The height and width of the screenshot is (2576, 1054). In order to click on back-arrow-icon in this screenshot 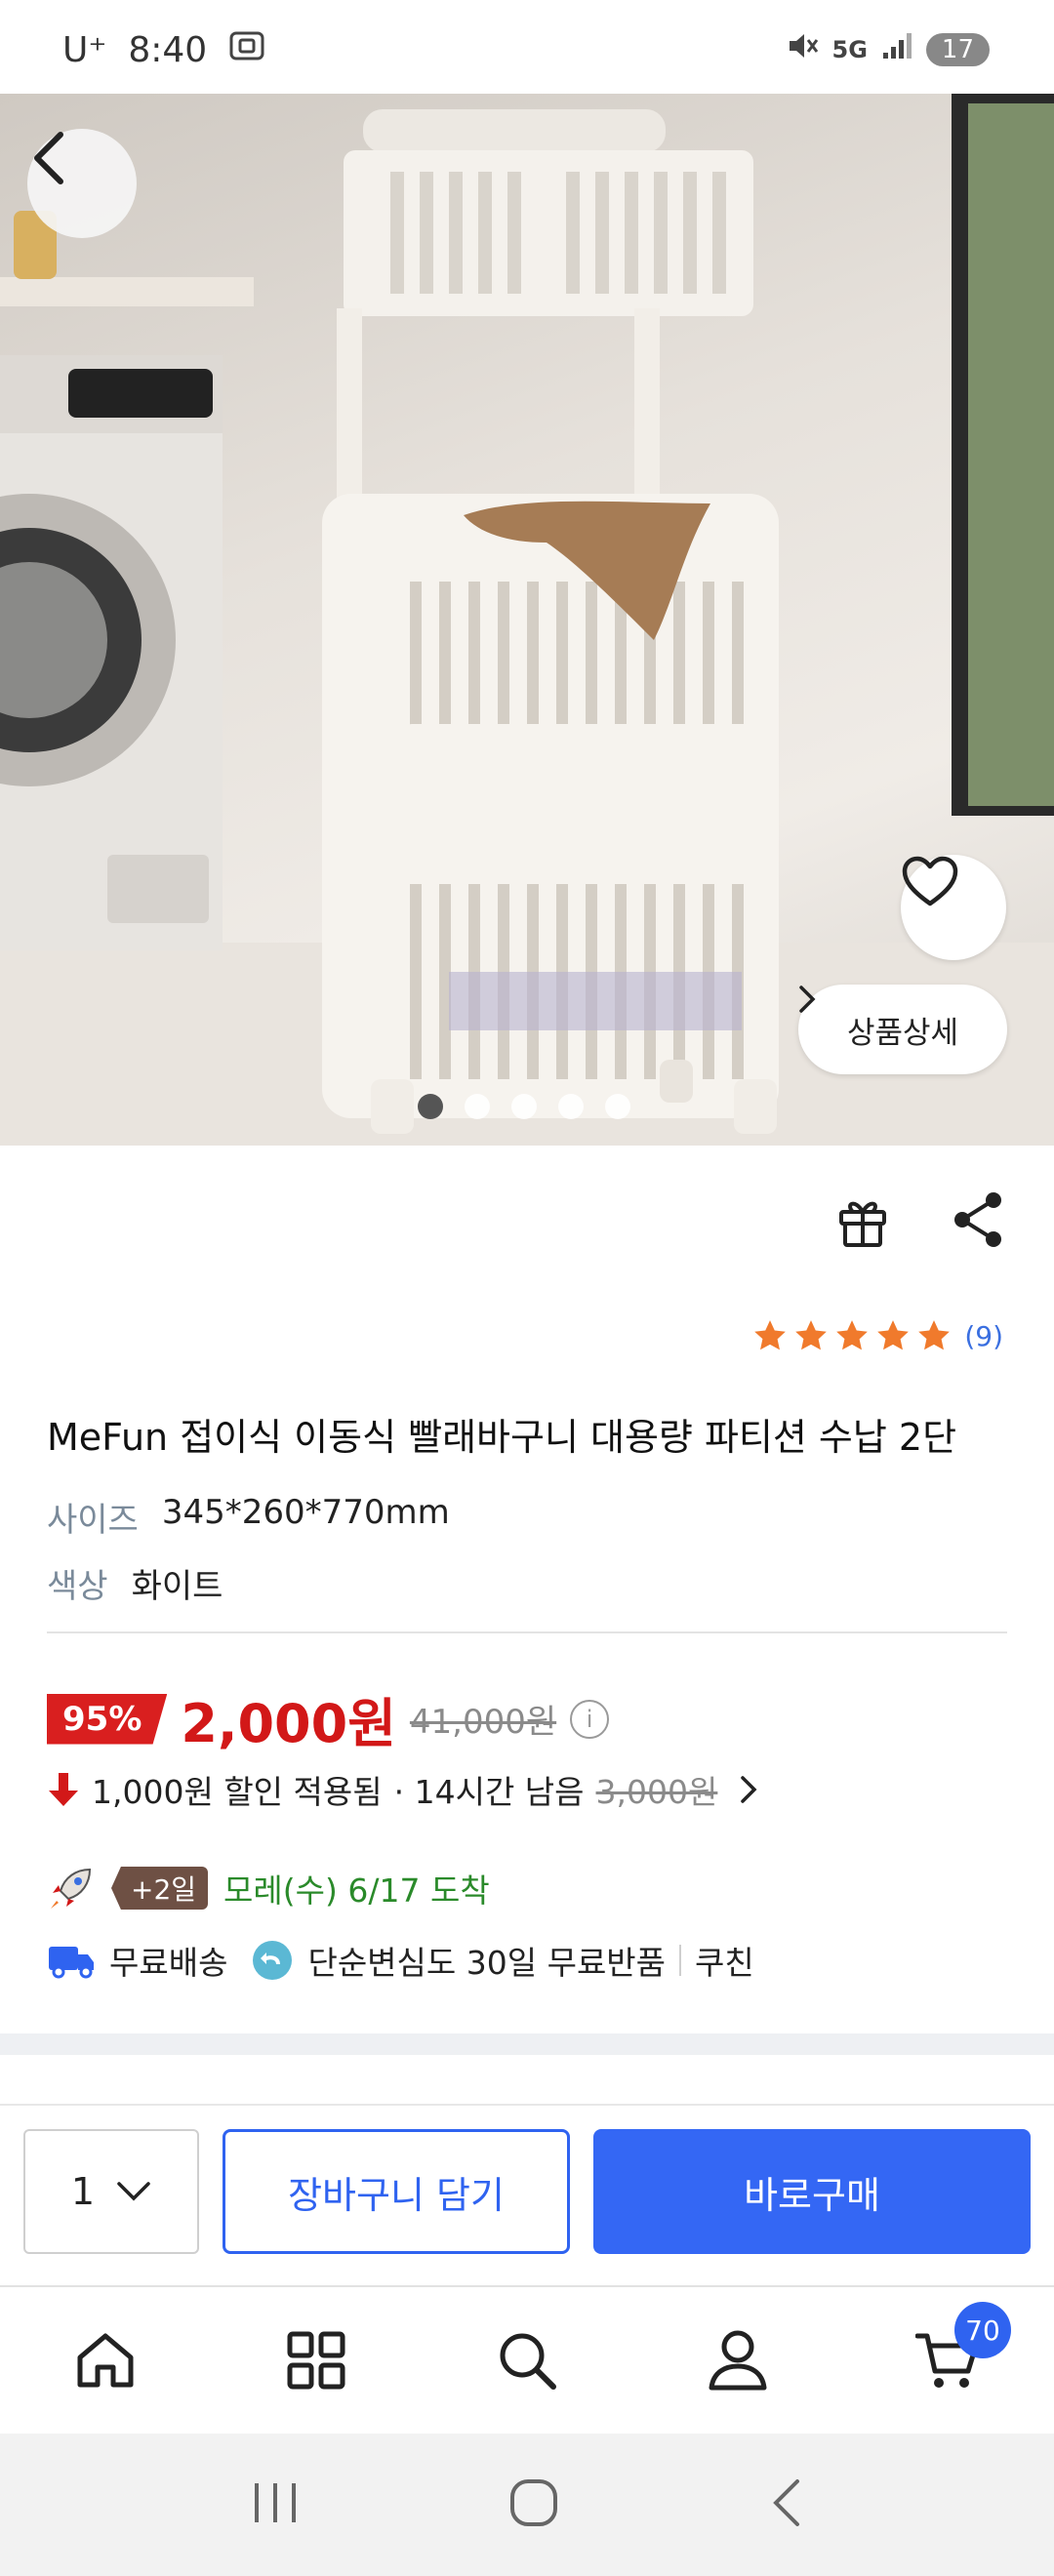, I will do `click(786, 2502)`.